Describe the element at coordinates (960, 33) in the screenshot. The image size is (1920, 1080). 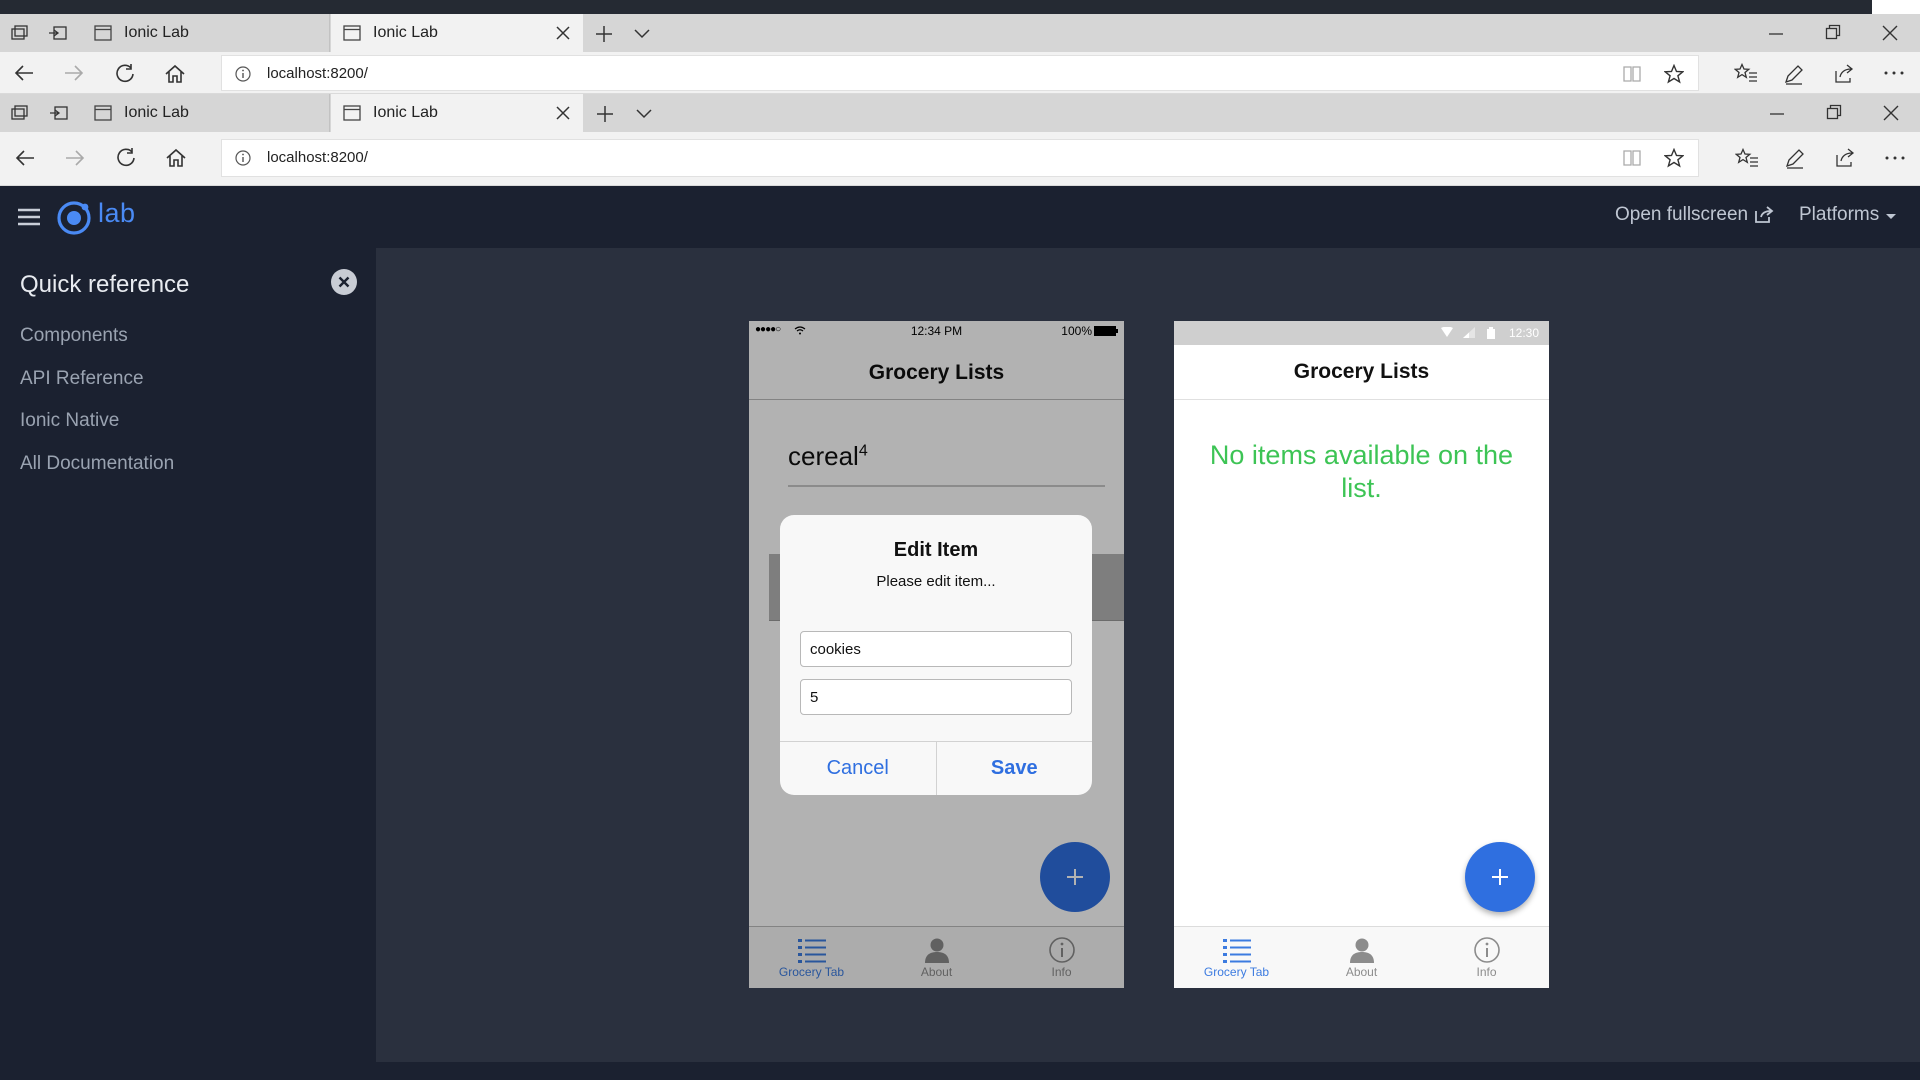
I see `outer-tab-bar: Ionic Lab Ionic Lab` at that location.